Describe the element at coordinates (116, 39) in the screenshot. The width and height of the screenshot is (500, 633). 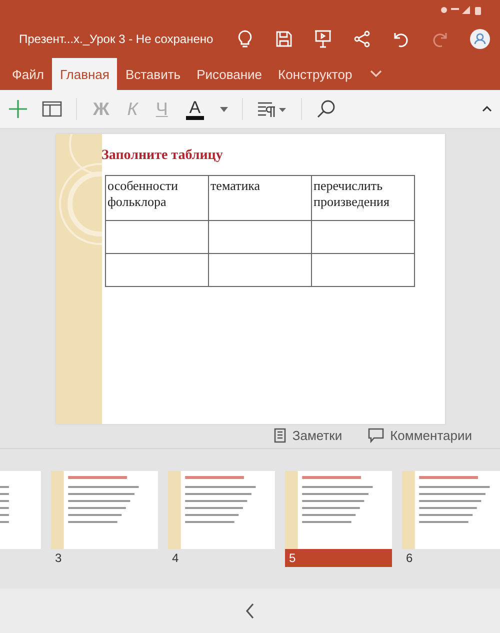
I see `document-title: Презент...х._Урок 3 - Не сохранено` at that location.